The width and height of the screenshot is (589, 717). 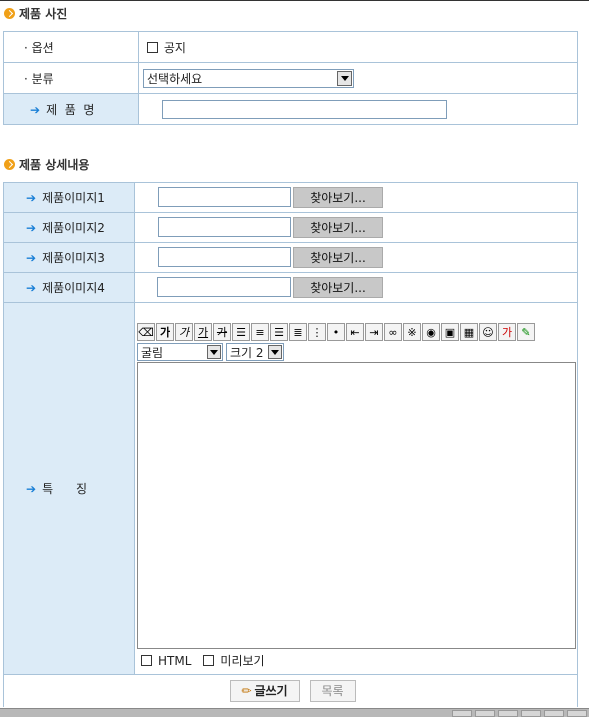 What do you see at coordinates (224, 257) in the screenshot?
I see `image3-file-input` at bounding box center [224, 257].